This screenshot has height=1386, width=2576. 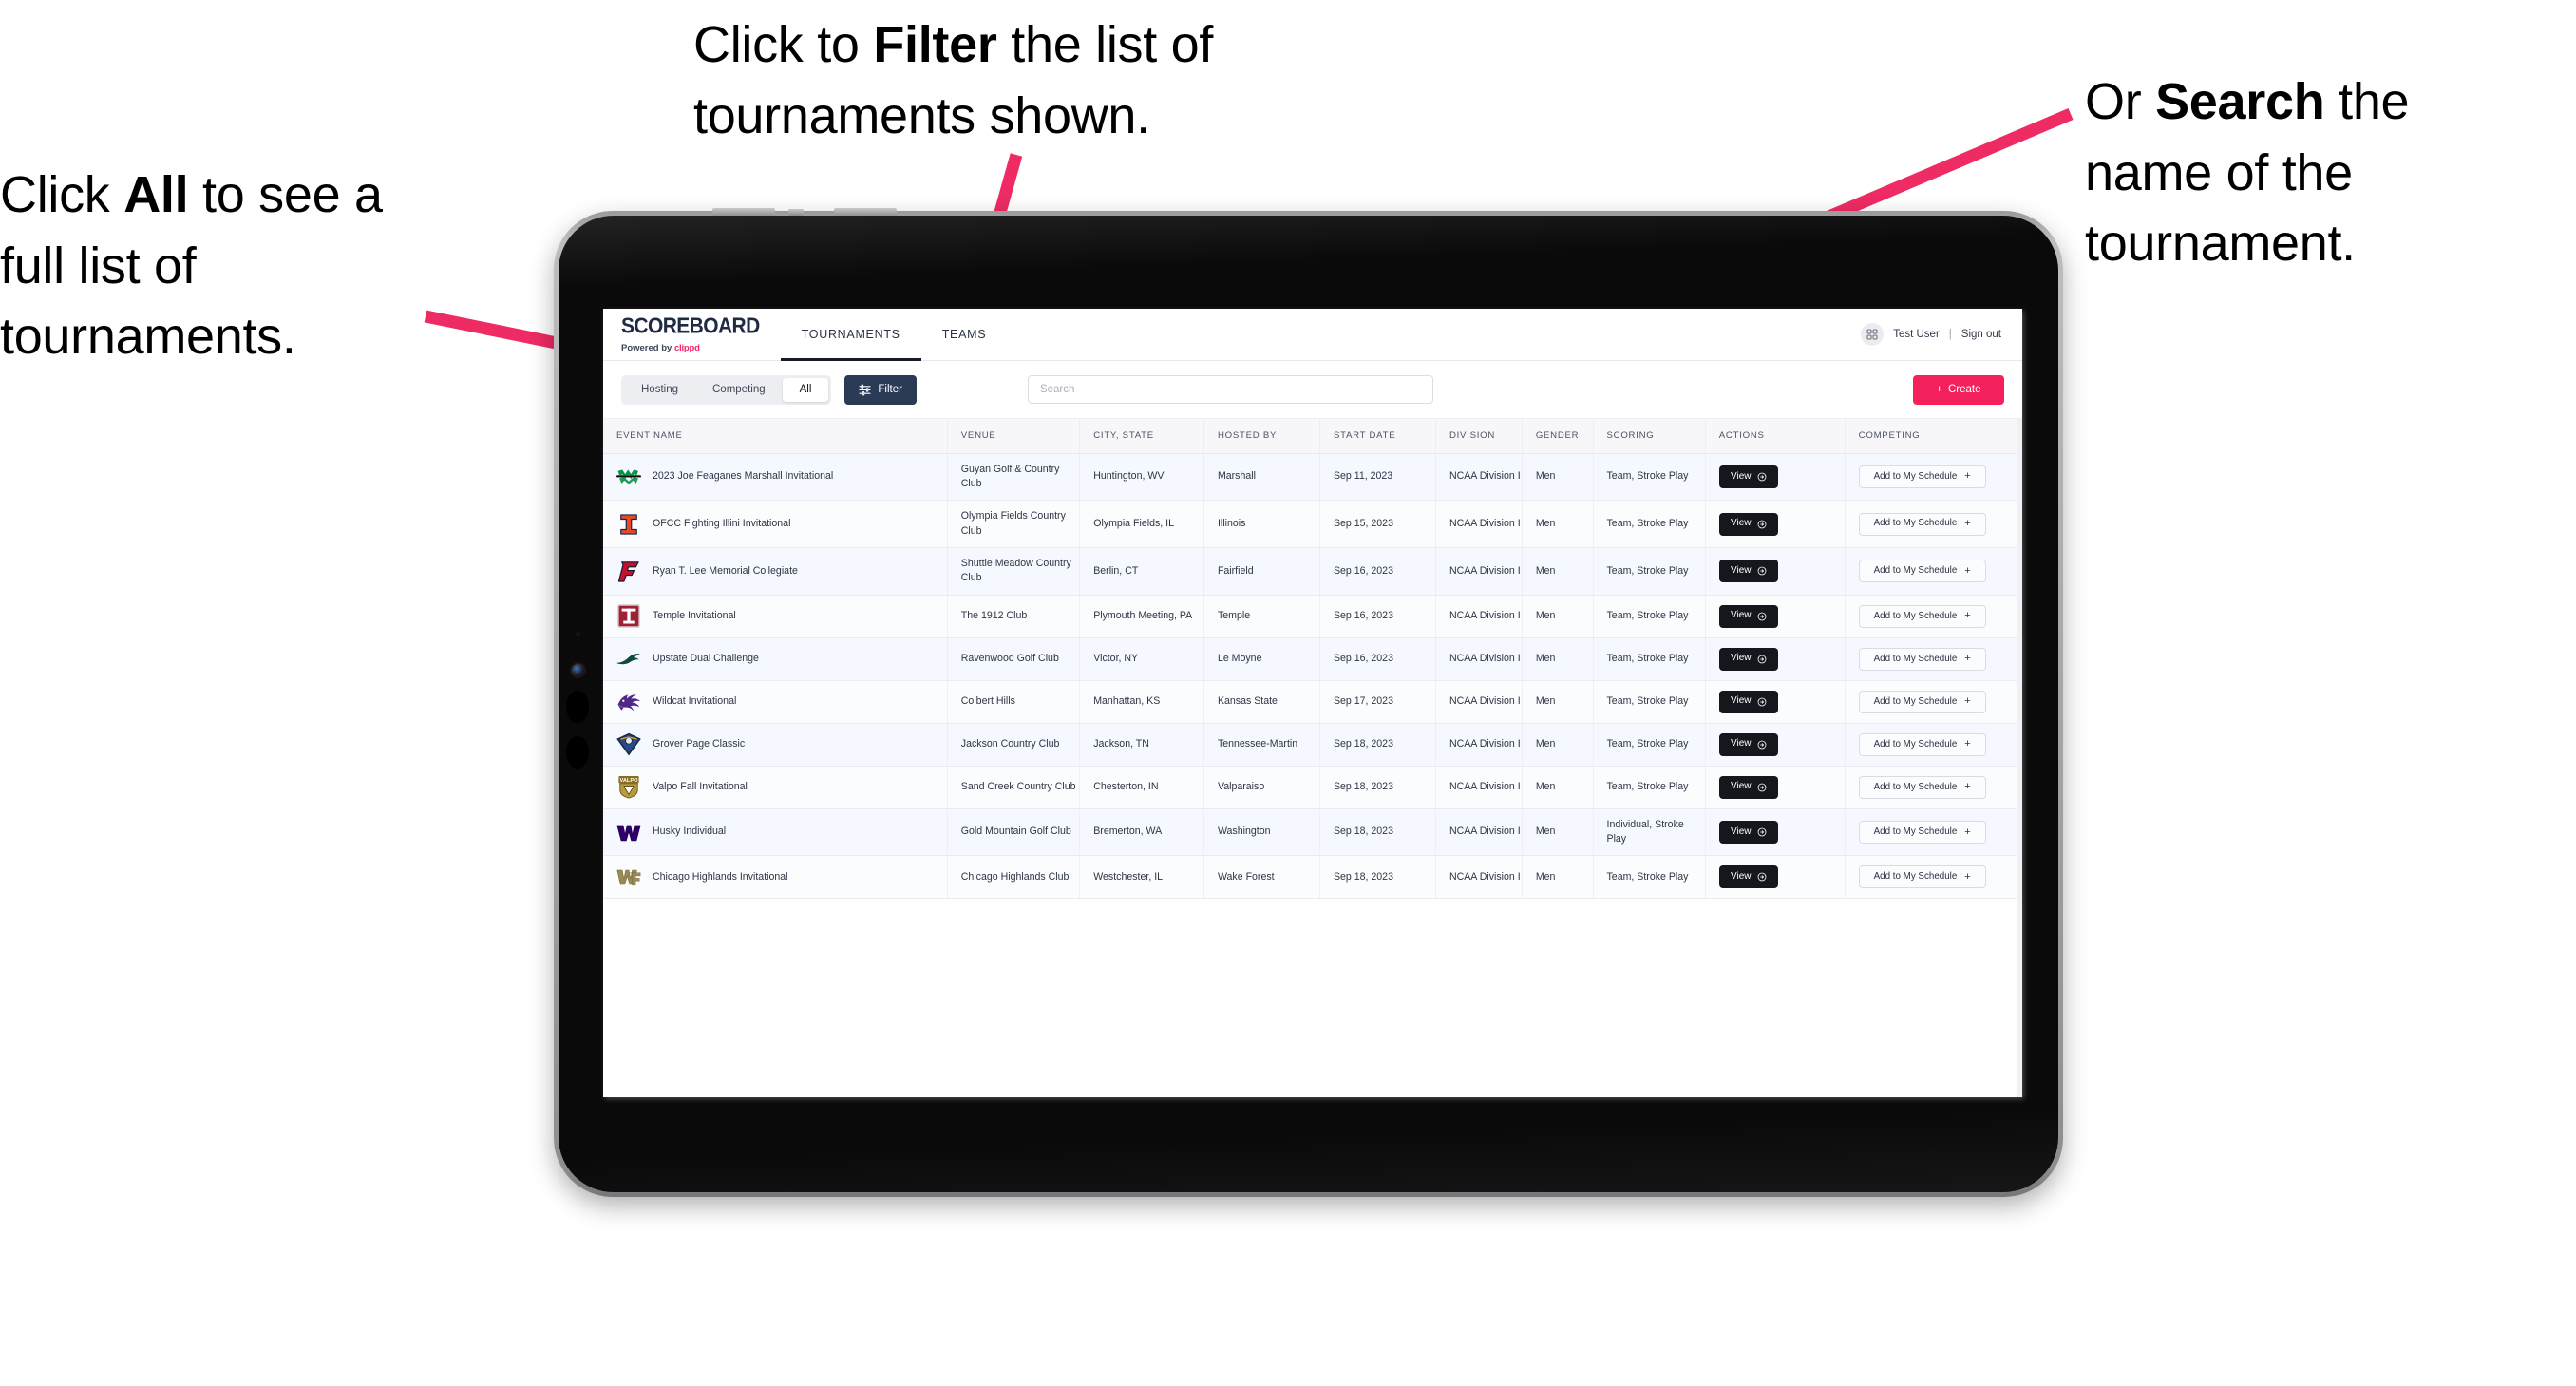 I want to click on segment-hosting: Hosting, so click(x=659, y=390).